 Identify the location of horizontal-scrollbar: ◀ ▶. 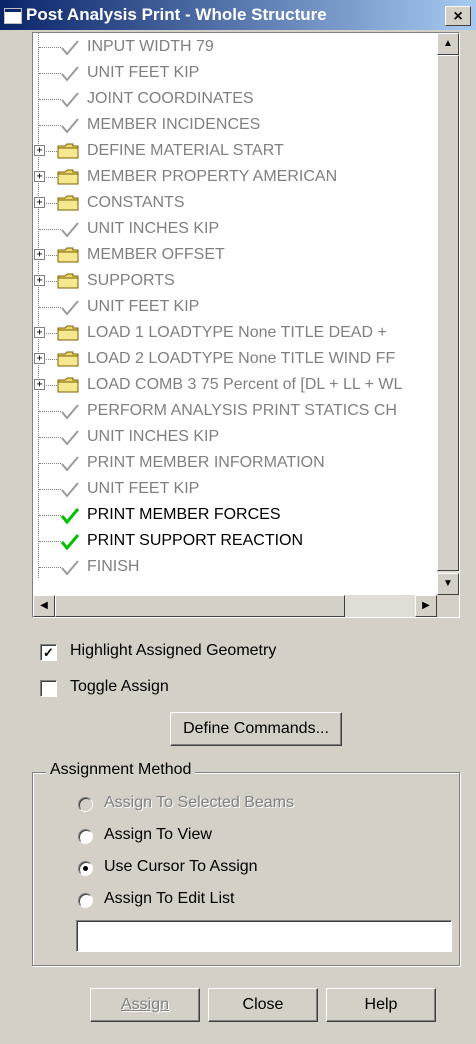
(235, 606).